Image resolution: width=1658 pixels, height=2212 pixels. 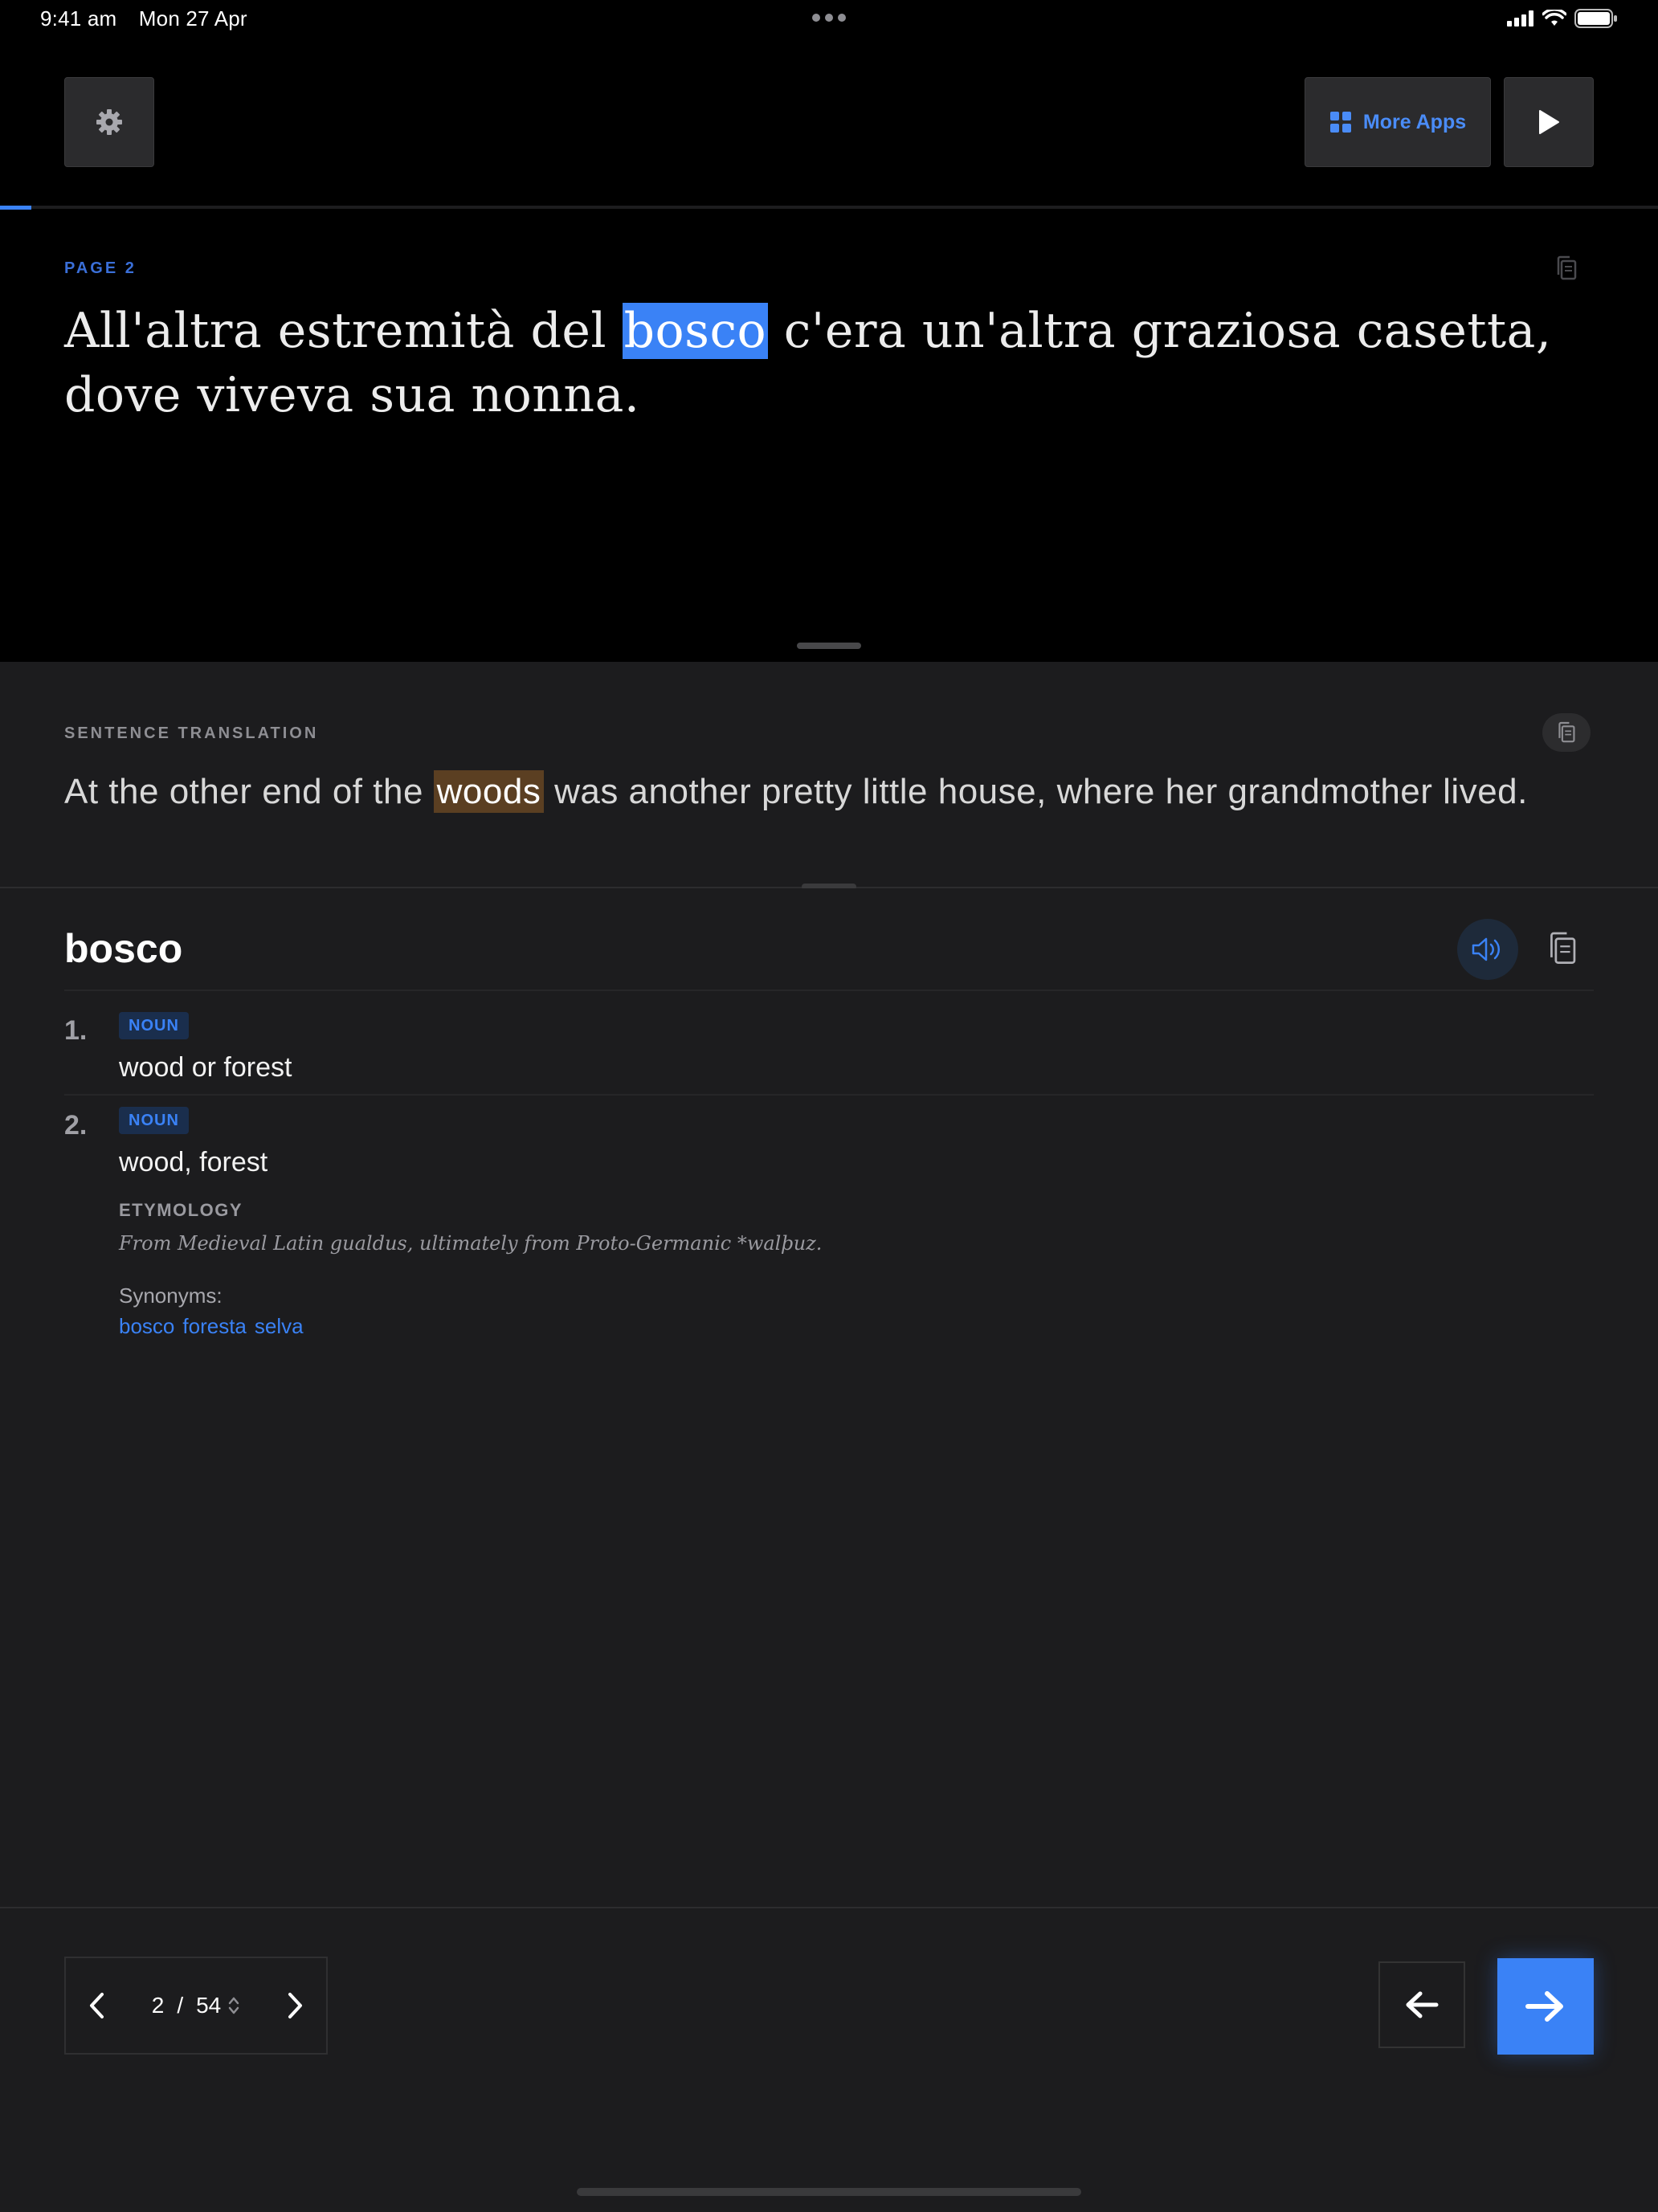 I want to click on play-icon, so click(x=1549, y=122).